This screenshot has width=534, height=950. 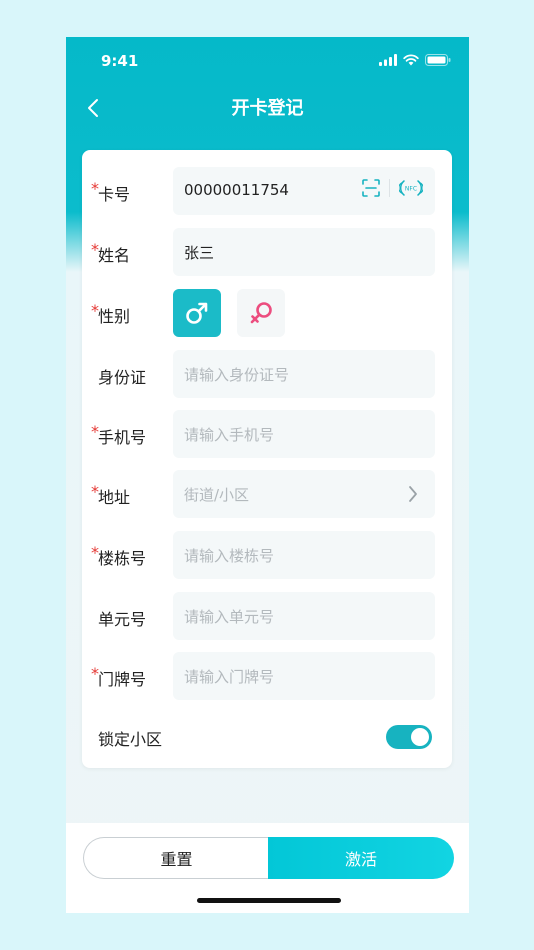 What do you see at coordinates (304, 434) in the screenshot?
I see `phone-field: 请输入手机号` at bounding box center [304, 434].